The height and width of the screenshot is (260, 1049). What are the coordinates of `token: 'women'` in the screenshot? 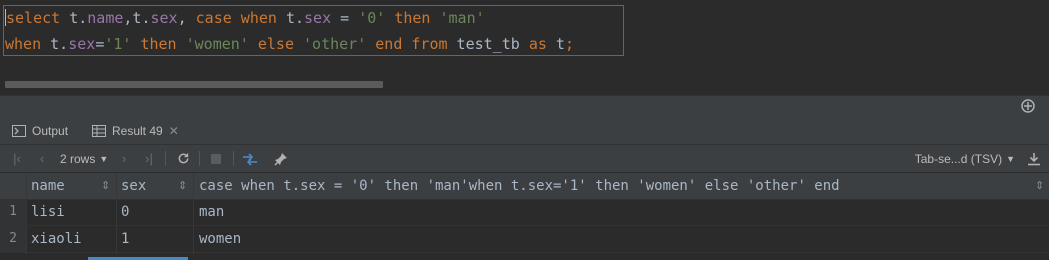 It's located at (217, 44).